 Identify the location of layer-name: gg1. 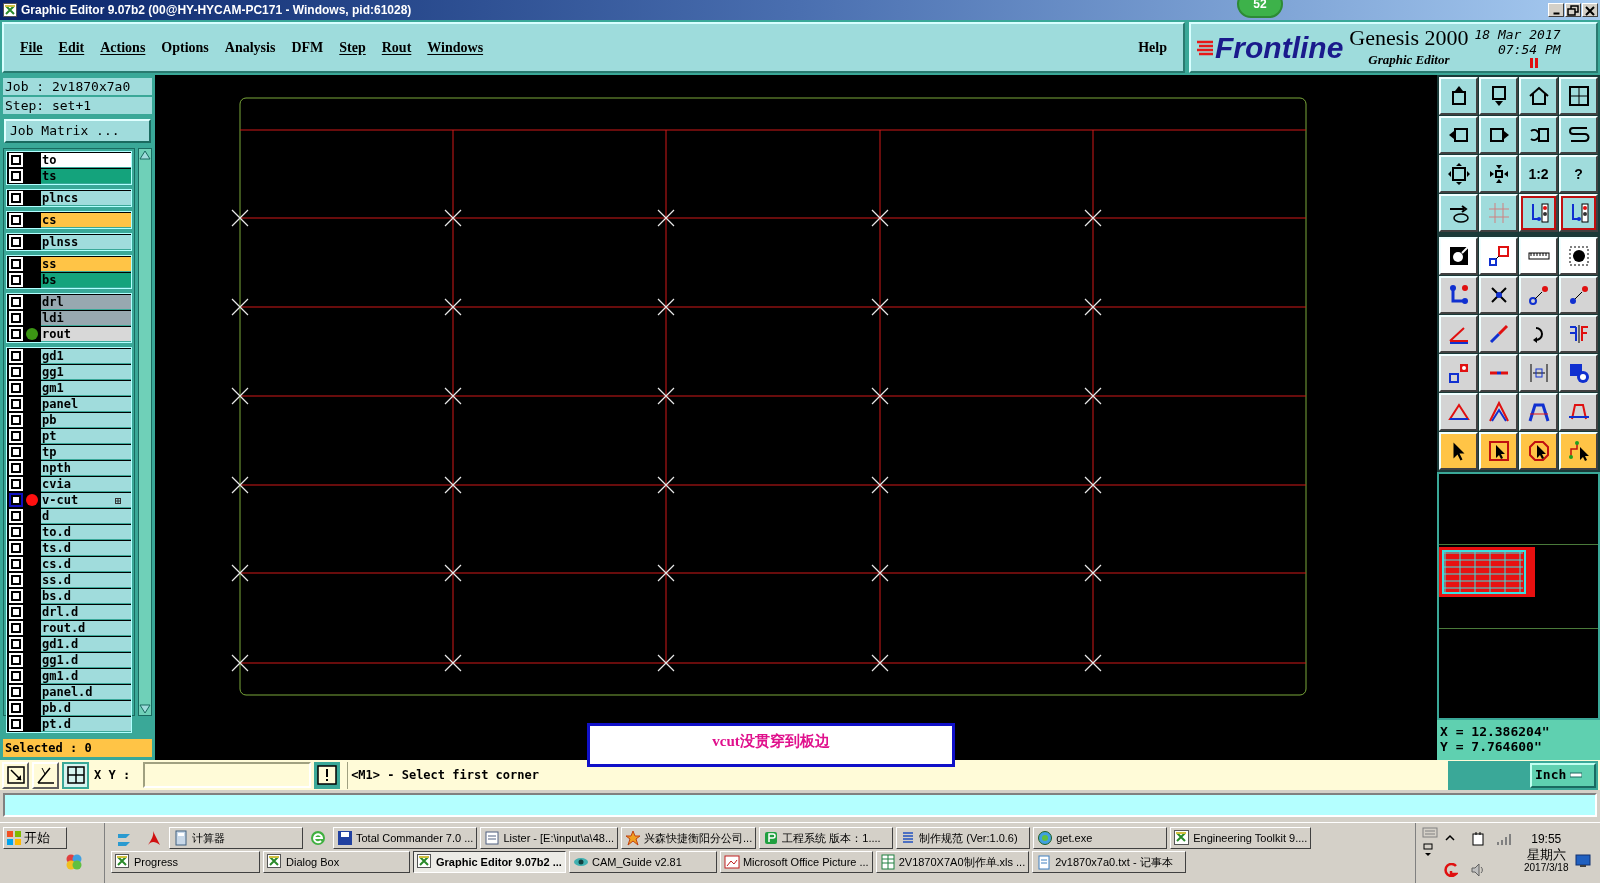
(86, 372).